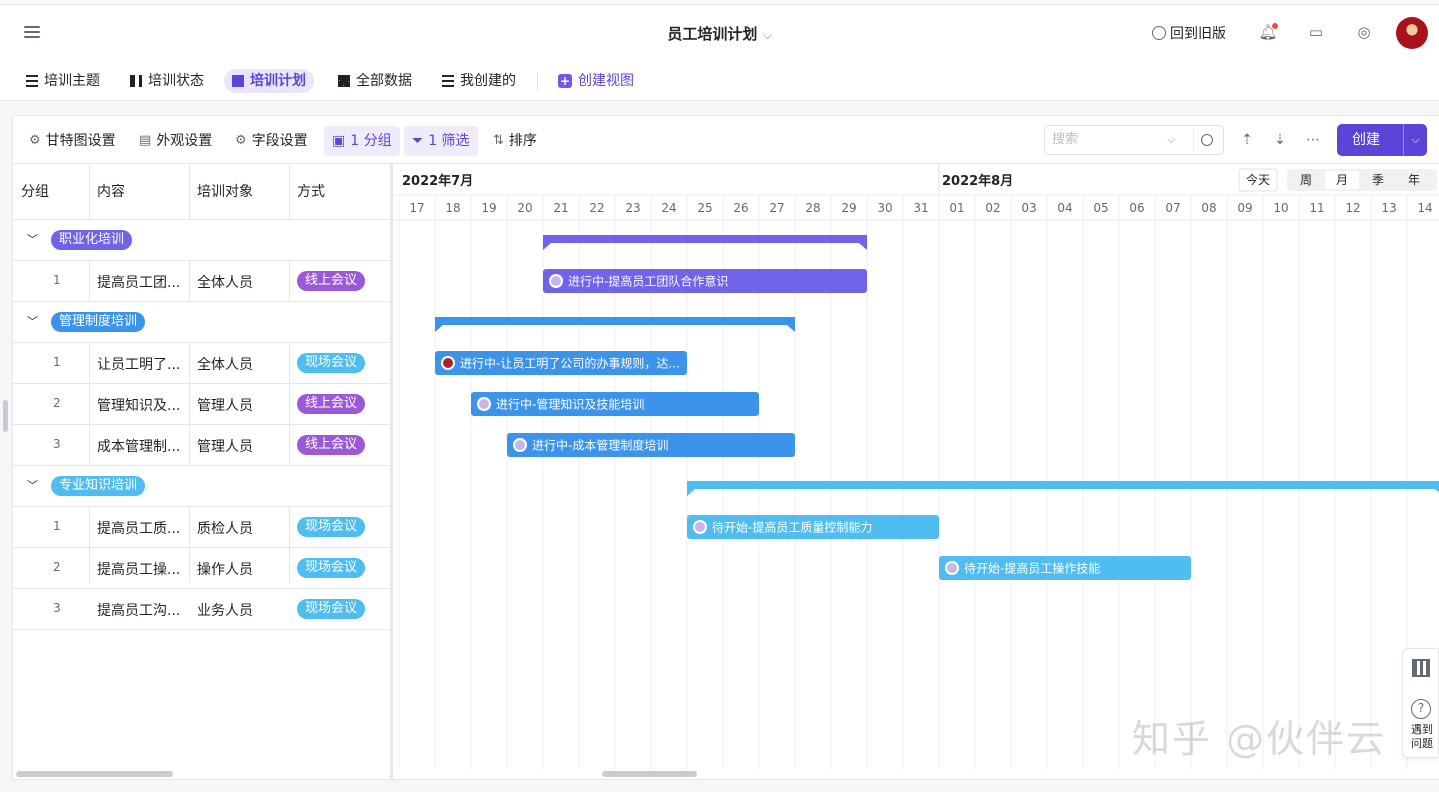  Describe the element at coordinates (570, 404) in the screenshot. I see `task-bar-label: 进行中-管理知识及技能培训` at that location.